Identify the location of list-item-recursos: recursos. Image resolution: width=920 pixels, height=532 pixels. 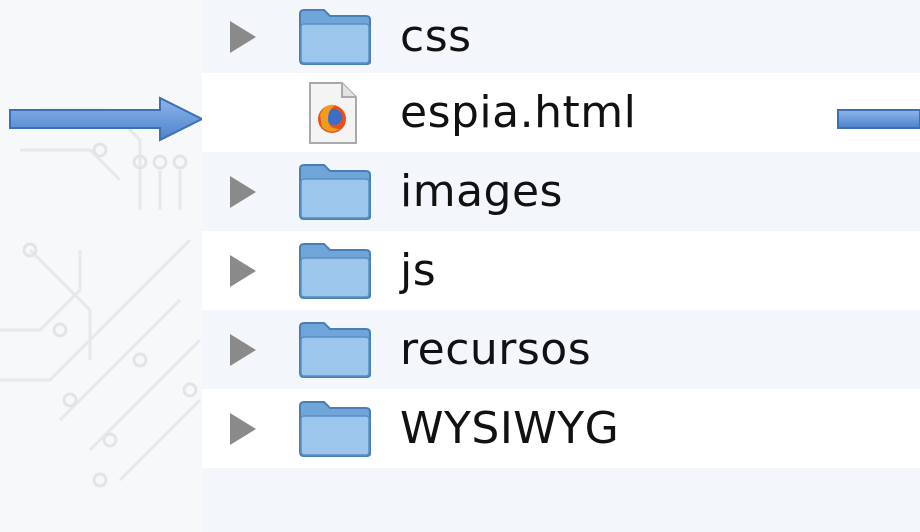
(561, 349).